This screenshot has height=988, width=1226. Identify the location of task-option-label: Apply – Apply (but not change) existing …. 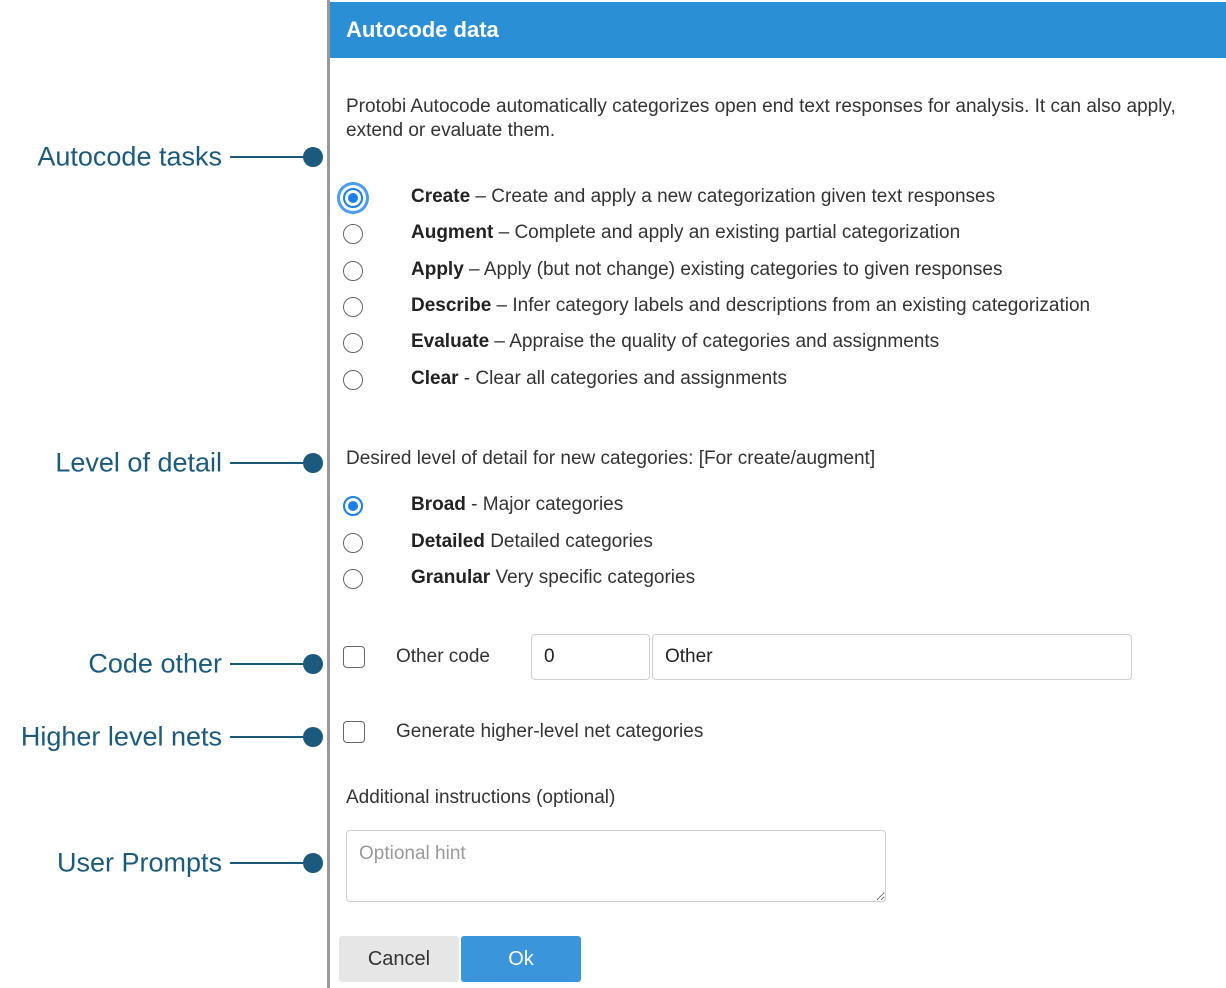
(707, 269).